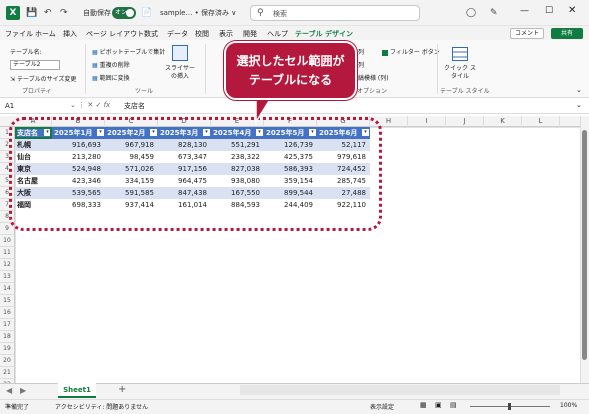 This screenshot has height=414, width=589. What do you see at coordinates (198, 13) in the screenshot?
I see `file-name: sample… • 保存済み ∨` at bounding box center [198, 13].